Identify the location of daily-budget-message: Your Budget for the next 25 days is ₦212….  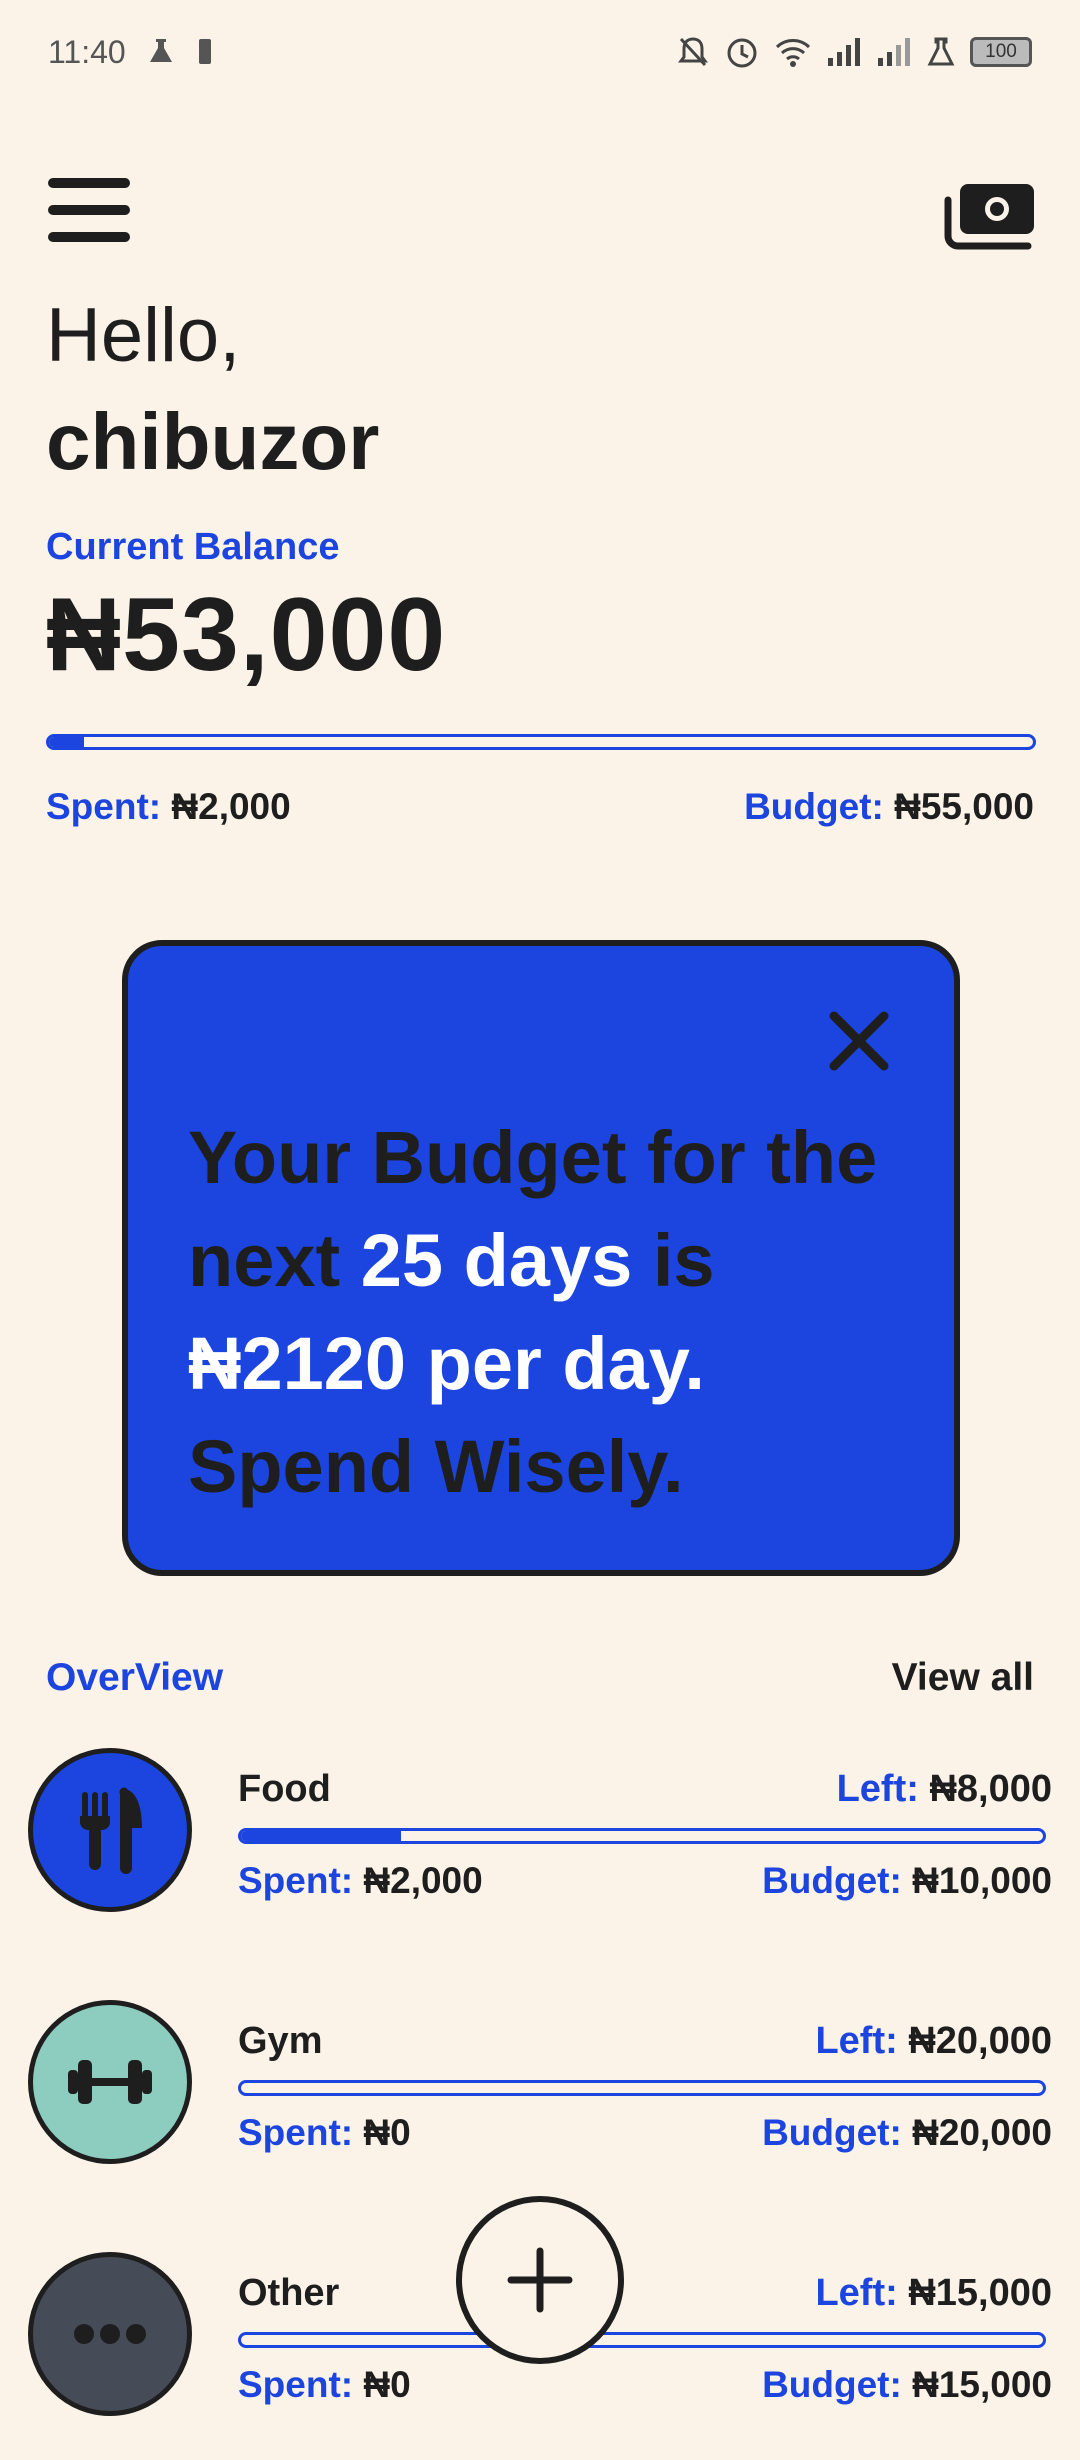
(533, 1312).